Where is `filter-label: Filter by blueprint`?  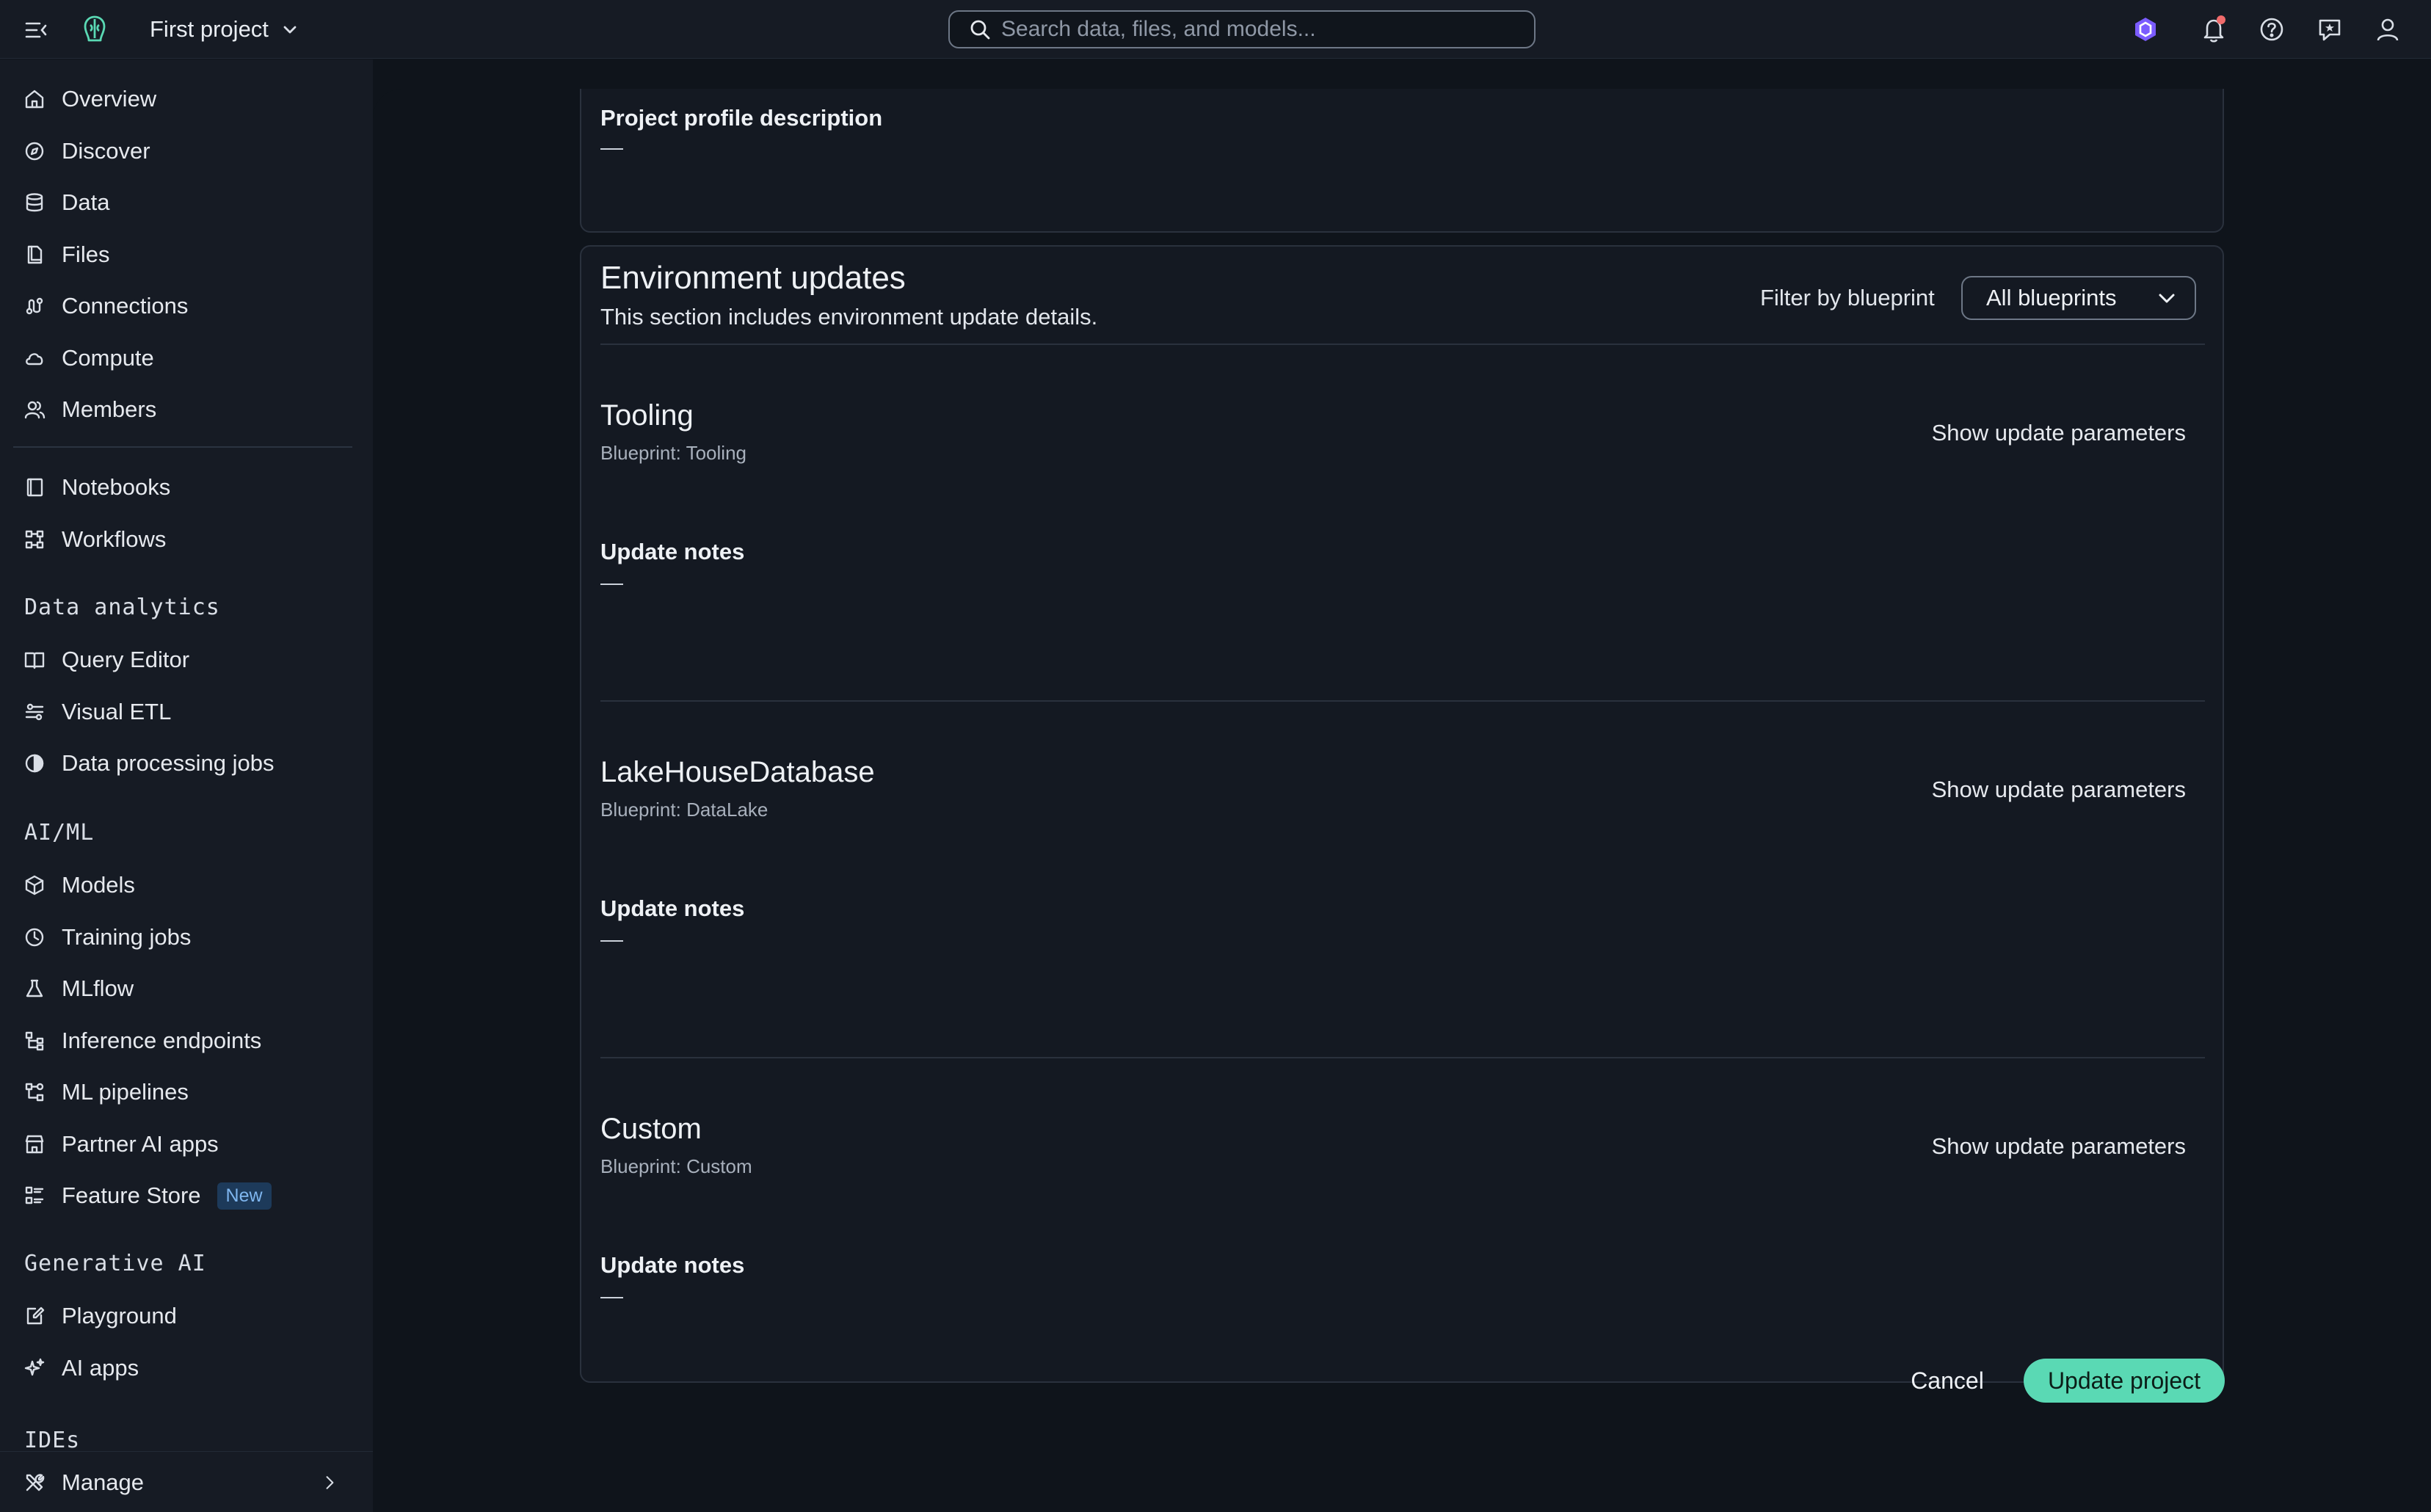
filter-label: Filter by blueprint is located at coordinates (1847, 297).